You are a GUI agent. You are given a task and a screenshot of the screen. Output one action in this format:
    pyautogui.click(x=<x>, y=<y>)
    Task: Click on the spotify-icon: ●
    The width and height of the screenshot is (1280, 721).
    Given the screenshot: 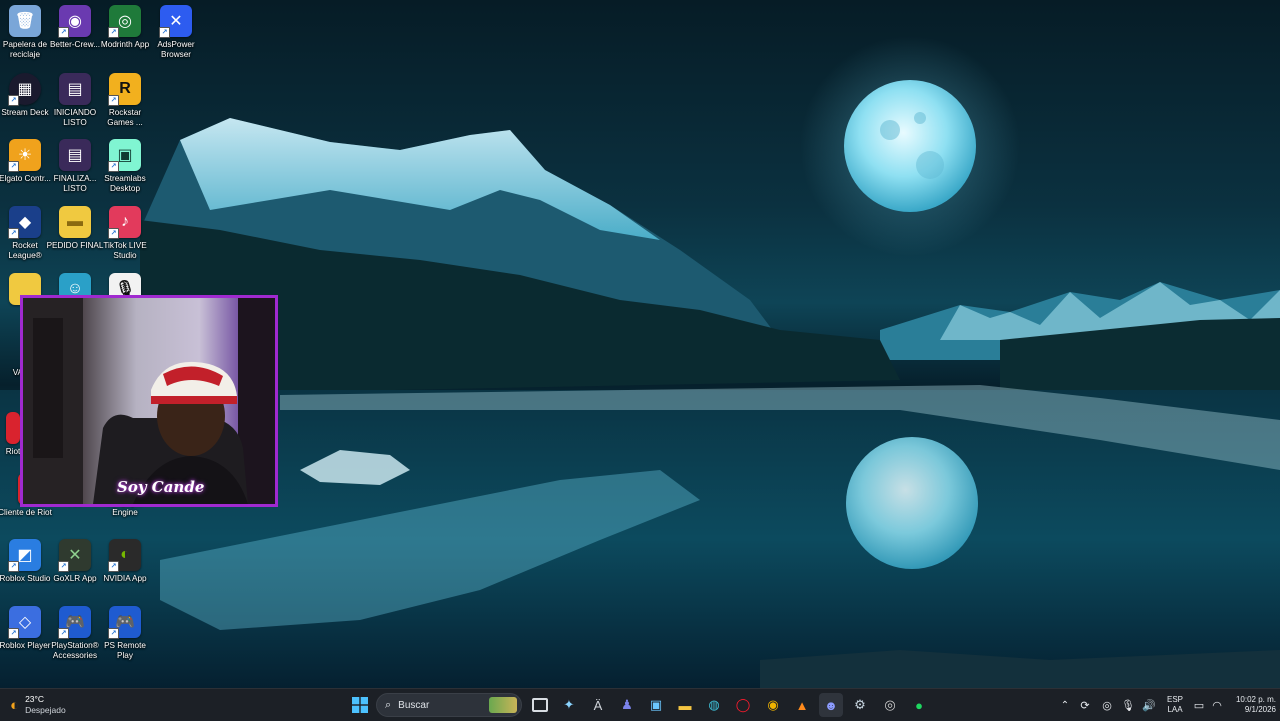 What is the action you would take?
    pyautogui.click(x=919, y=705)
    